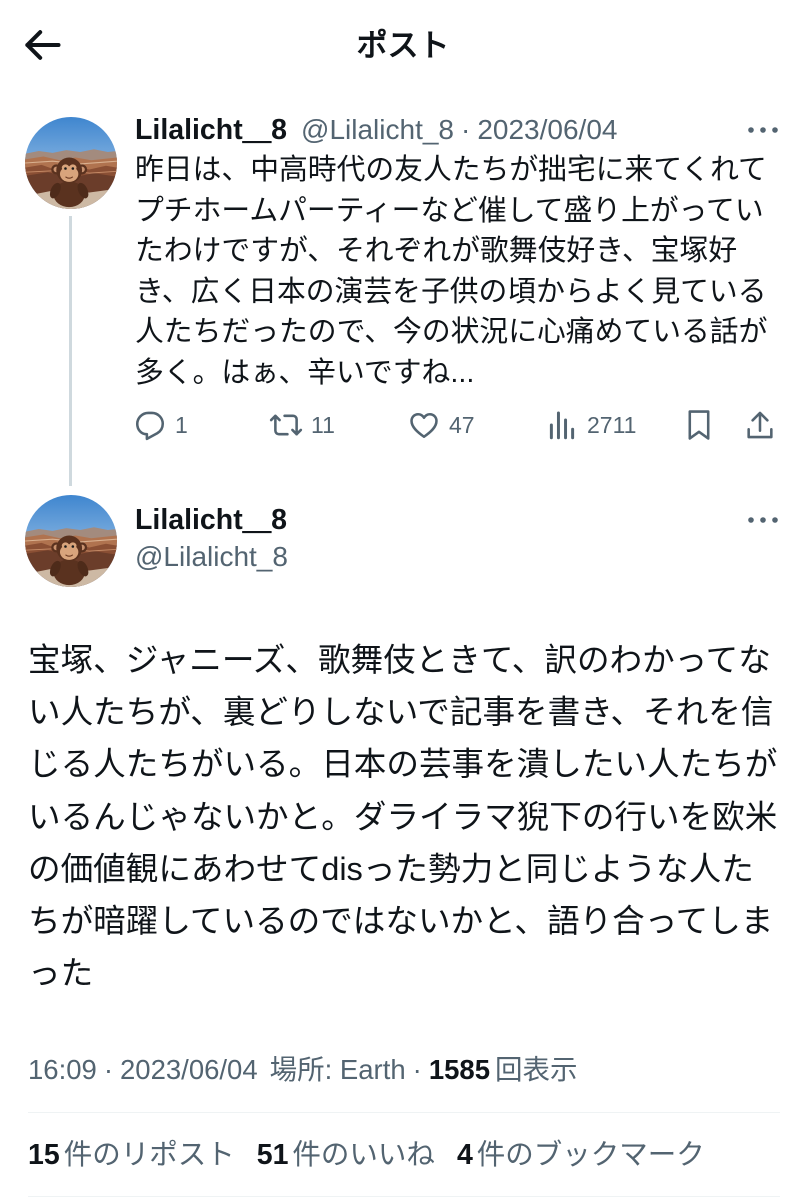 This screenshot has width=806, height=1200. Describe the element at coordinates (391, 868) in the screenshot. I see `post-text-line: の価値観にあわせてdisった勢力と同じような人た` at that location.